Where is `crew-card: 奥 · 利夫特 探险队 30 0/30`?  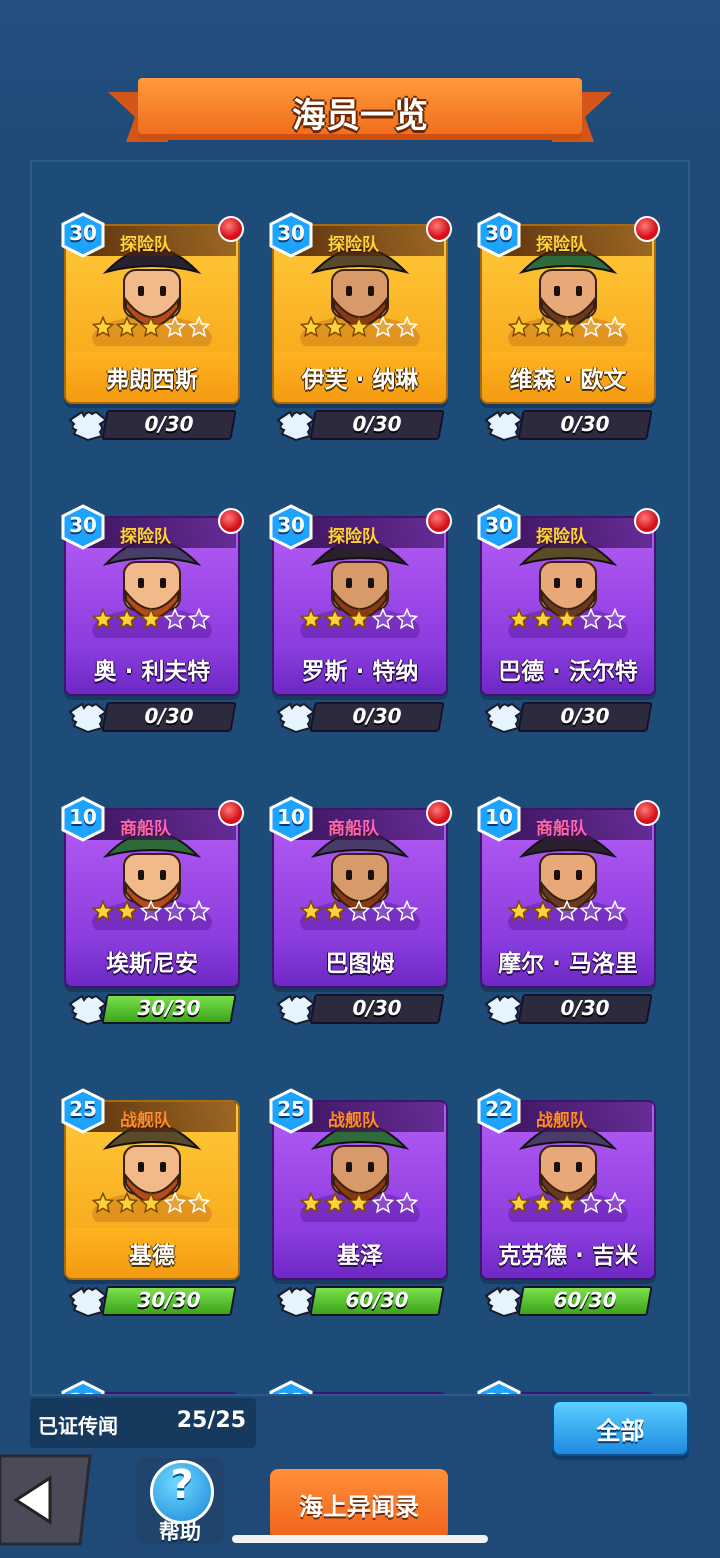
crew-card: 奥 · 利夫特 探险队 30 0/30 is located at coordinates (152, 606).